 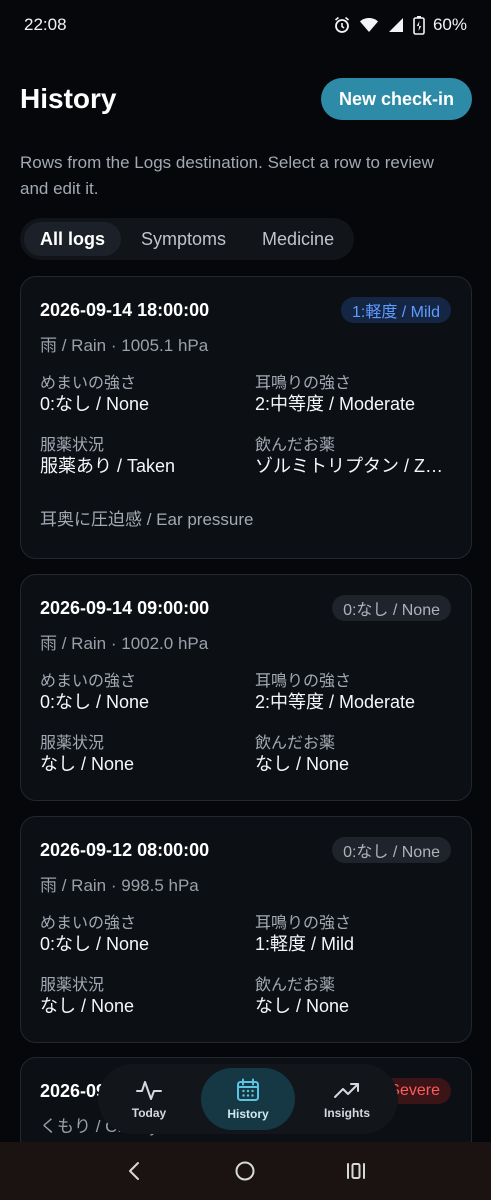 I want to click on battery-level: 60%, so click(x=449, y=24).